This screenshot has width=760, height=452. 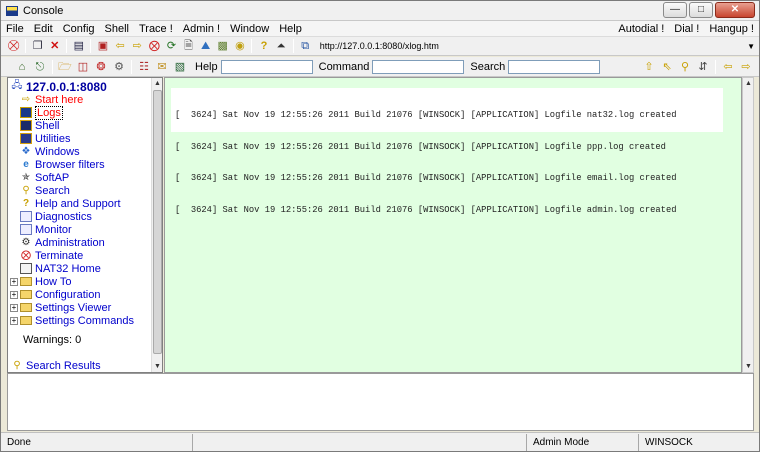 What do you see at coordinates (305, 46) in the screenshot?
I see `screens-icon: ⧉` at bounding box center [305, 46].